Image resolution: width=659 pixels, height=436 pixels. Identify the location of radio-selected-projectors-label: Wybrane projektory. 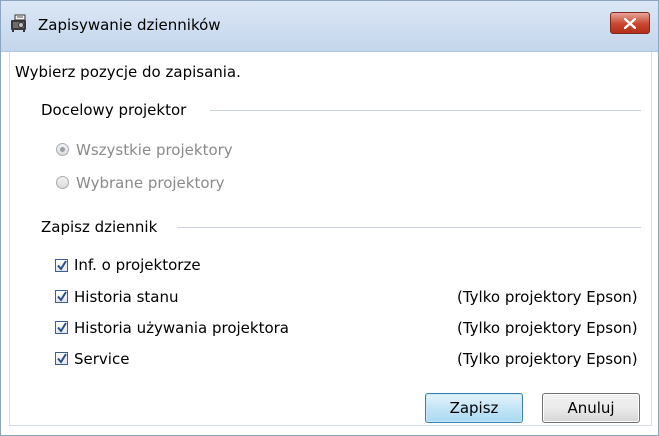
(150, 183).